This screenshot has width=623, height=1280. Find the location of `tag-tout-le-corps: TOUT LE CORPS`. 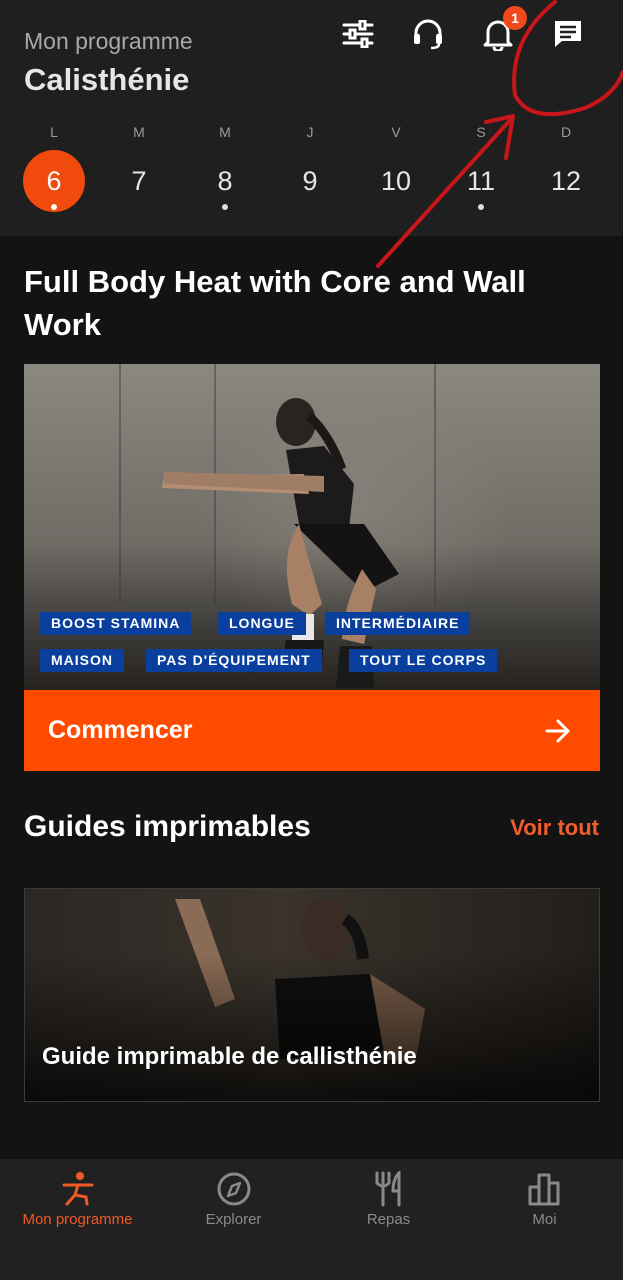

tag-tout-le-corps: TOUT LE CORPS is located at coordinates (423, 660).